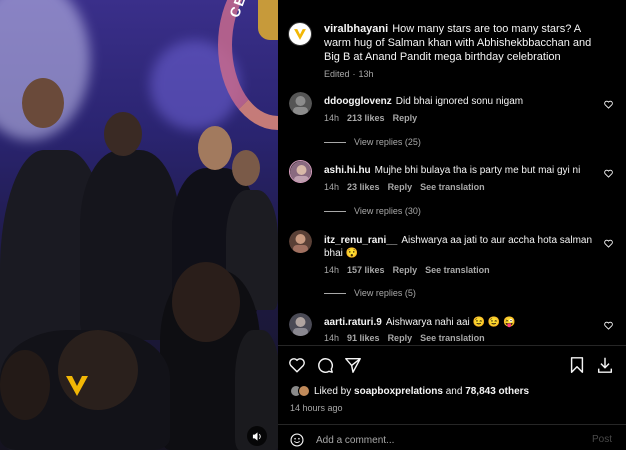  What do you see at coordinates (77, 386) in the screenshot?
I see `watermark-logo-icon` at bounding box center [77, 386].